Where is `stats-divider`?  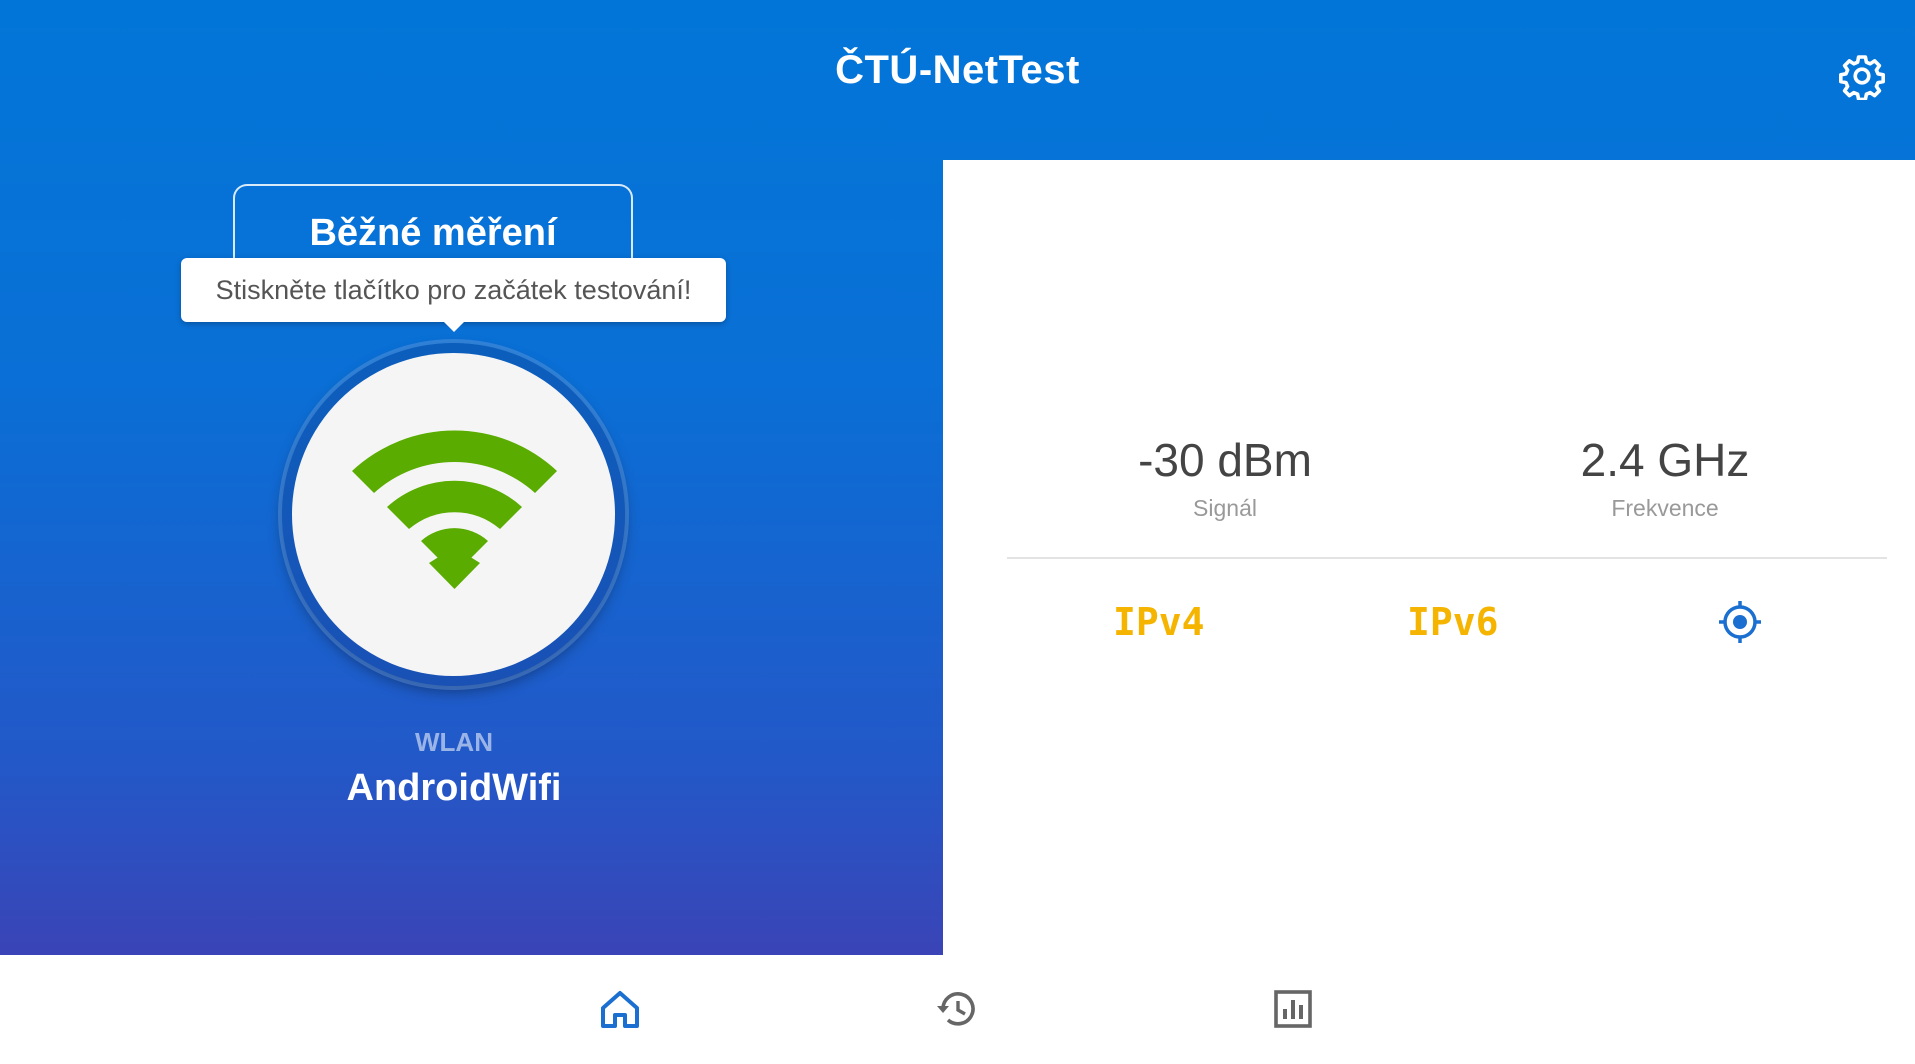 stats-divider is located at coordinates (1447, 558).